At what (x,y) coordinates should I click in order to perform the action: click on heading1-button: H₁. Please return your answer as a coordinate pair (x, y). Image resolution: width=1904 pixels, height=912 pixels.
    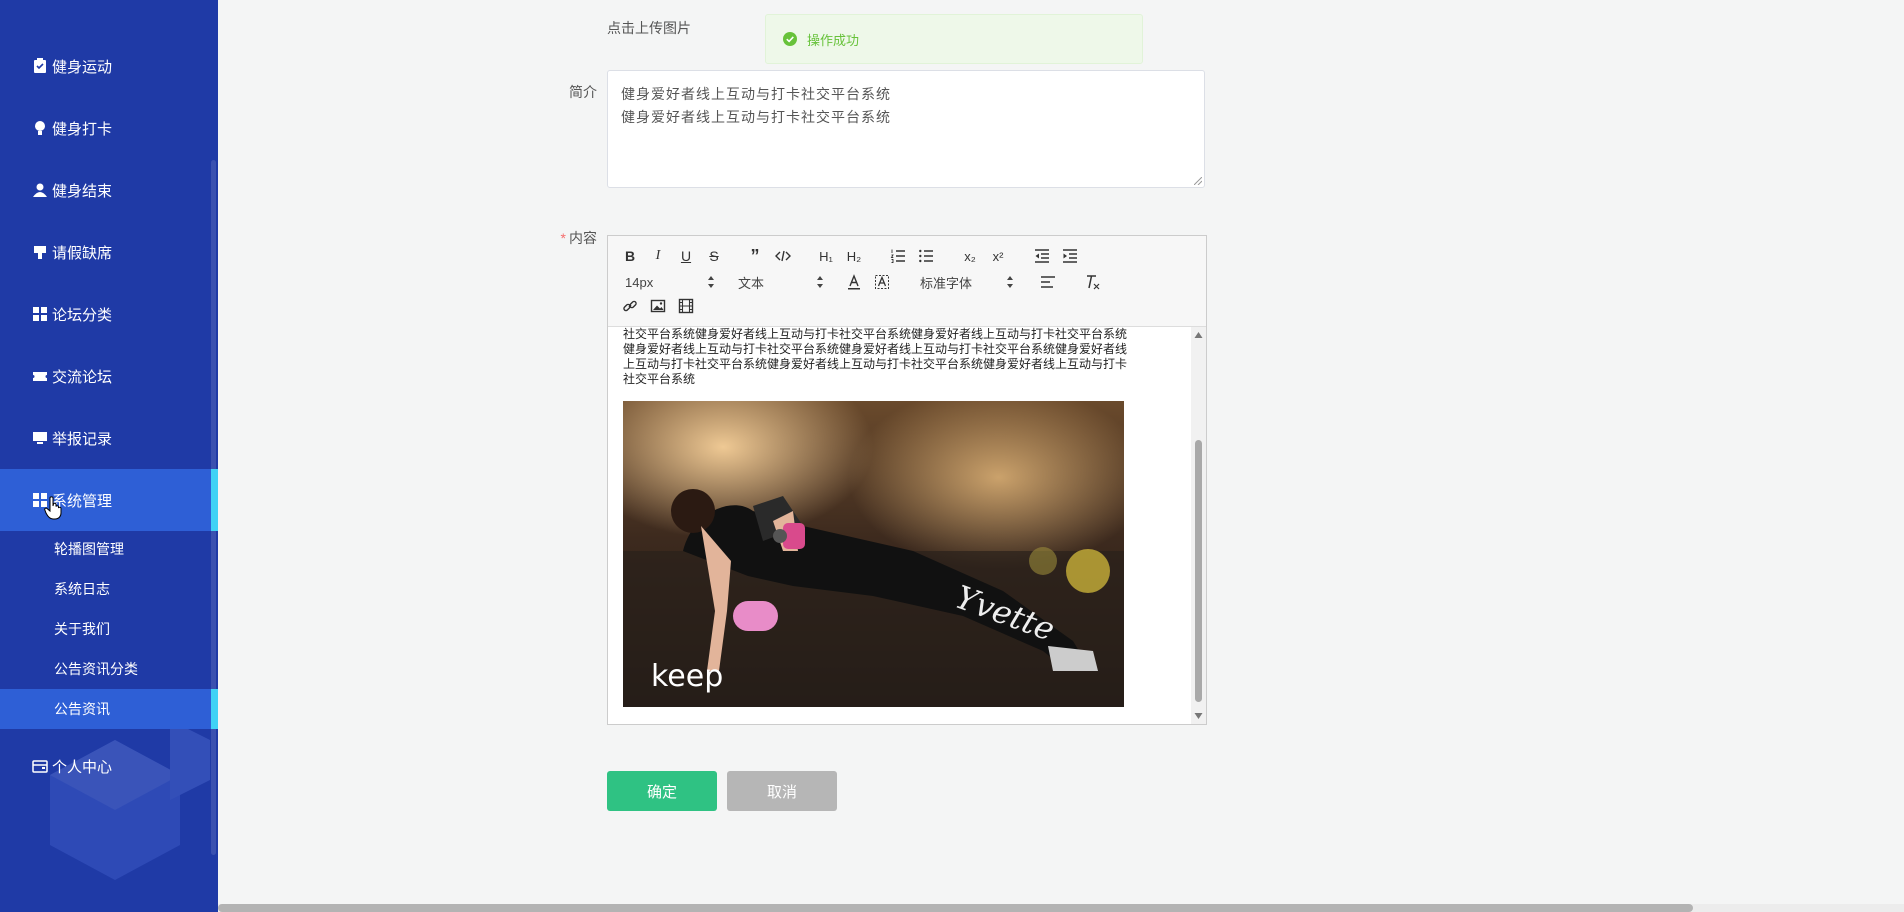
    Looking at the image, I should click on (826, 256).